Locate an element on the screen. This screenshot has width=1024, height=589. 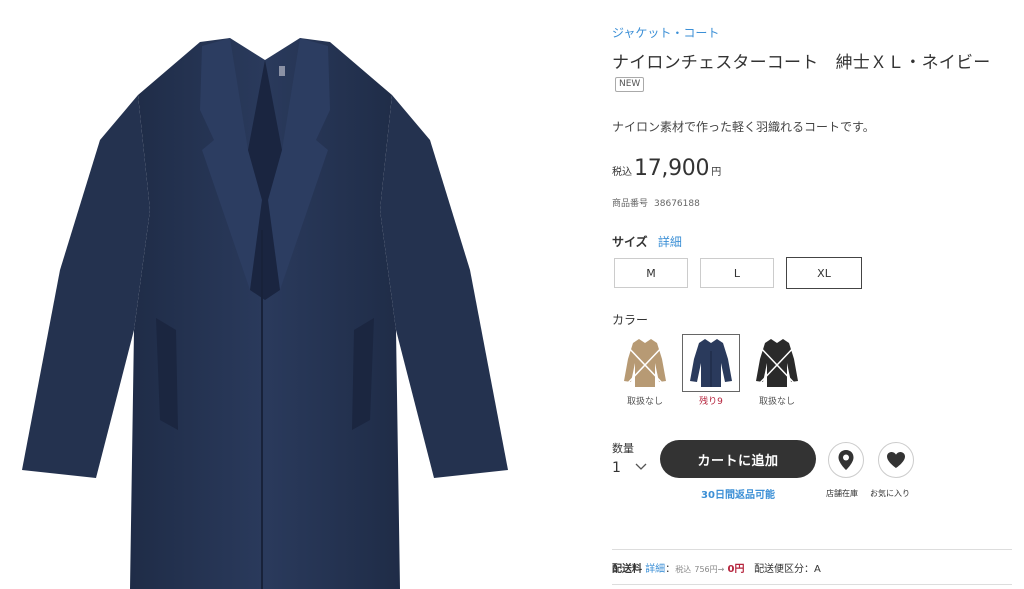
map-pin-icon is located at coordinates (846, 460).